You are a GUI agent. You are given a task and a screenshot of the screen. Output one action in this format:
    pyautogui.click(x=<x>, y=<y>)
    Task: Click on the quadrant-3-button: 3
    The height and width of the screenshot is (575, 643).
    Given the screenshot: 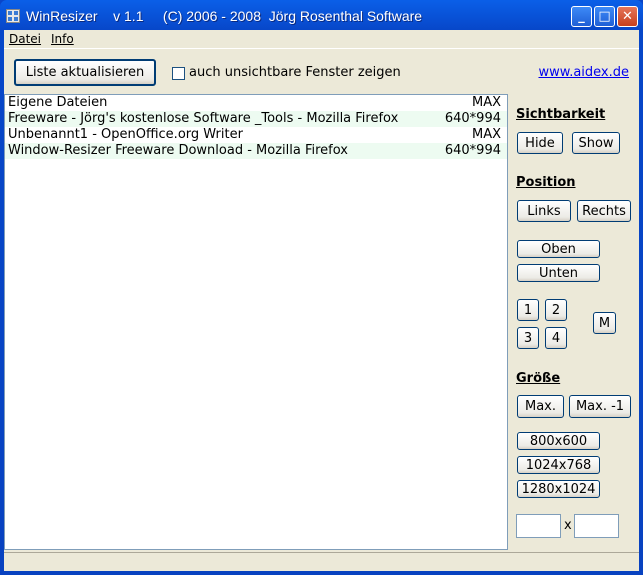 What is the action you would take?
    pyautogui.click(x=528, y=338)
    